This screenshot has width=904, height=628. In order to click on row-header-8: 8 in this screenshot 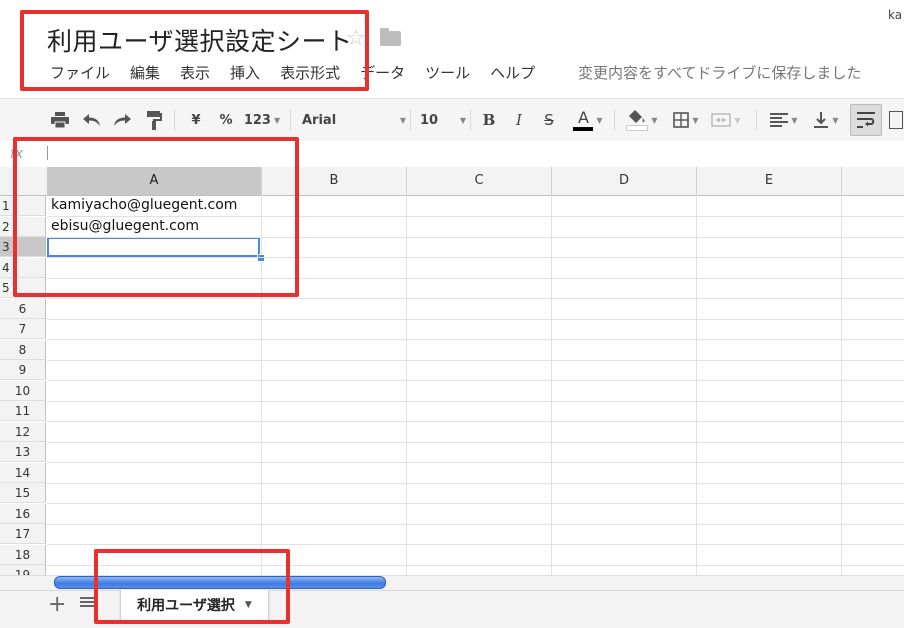, I will do `click(23, 350)`.